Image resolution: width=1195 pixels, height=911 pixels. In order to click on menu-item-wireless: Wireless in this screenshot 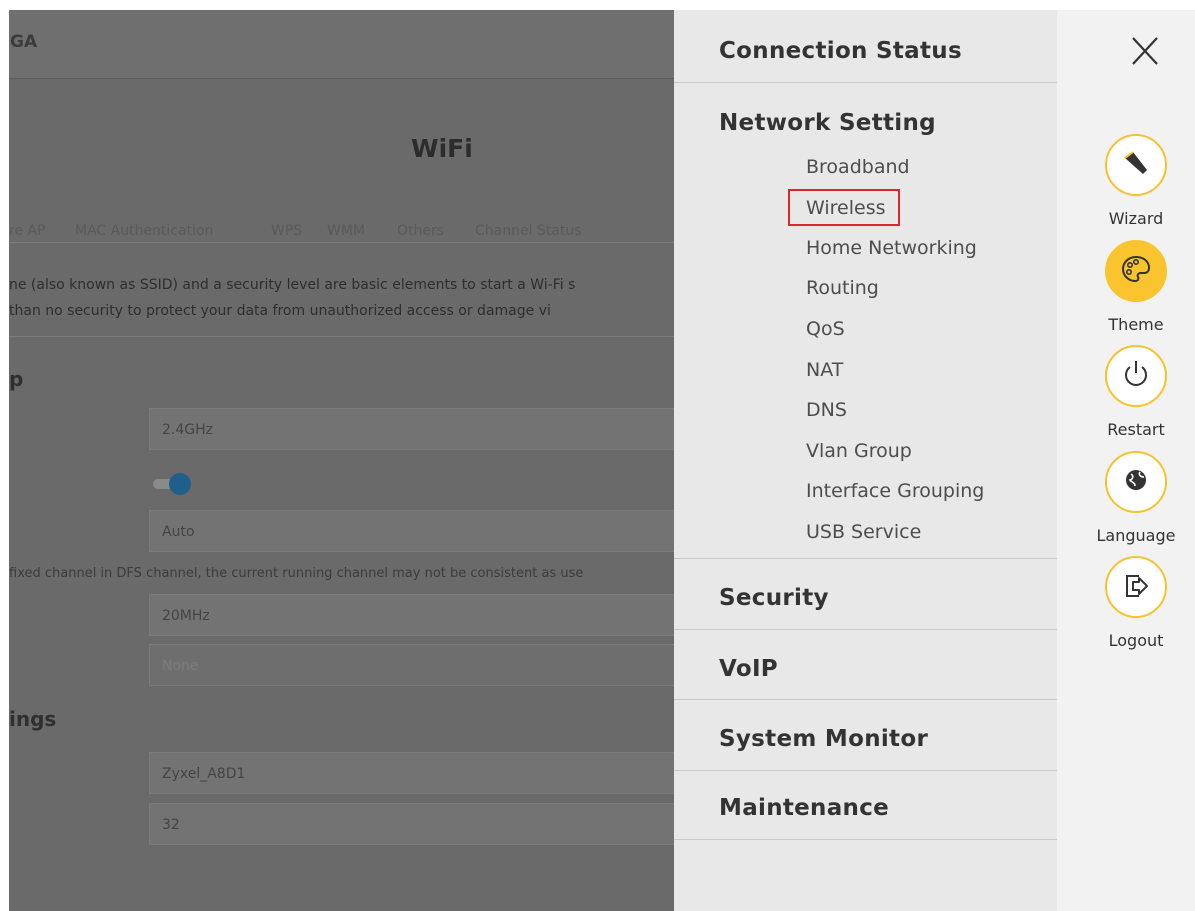, I will do `click(846, 208)`.